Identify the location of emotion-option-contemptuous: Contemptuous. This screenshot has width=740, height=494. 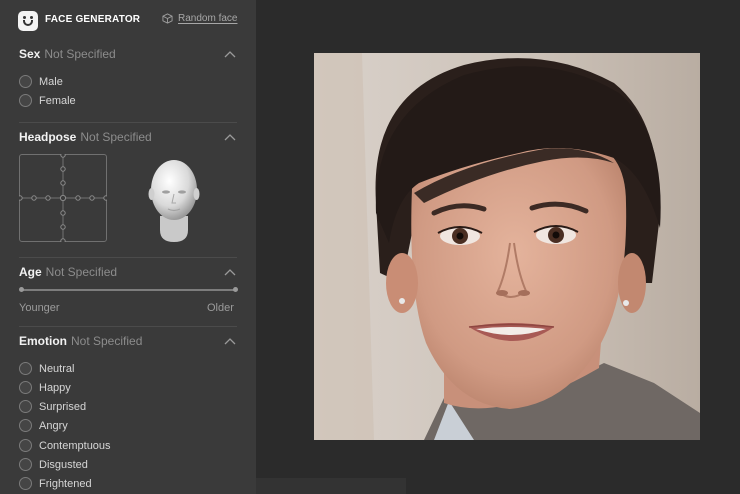
(65, 445).